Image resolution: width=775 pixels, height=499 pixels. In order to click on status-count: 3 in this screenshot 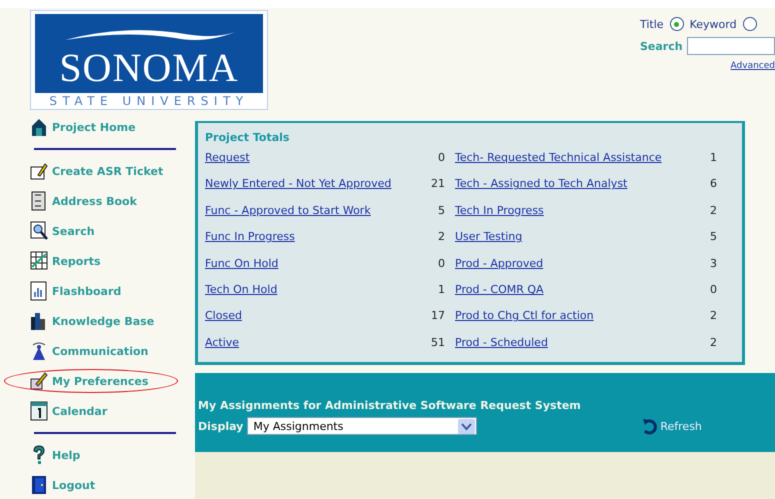, I will do `click(713, 264)`.